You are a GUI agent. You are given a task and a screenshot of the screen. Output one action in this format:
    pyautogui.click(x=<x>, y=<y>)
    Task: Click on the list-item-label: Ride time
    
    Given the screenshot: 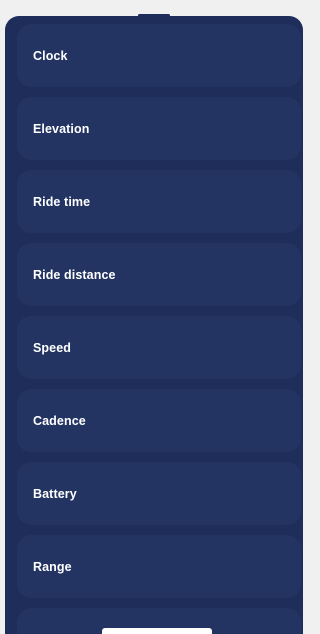 What is the action you would take?
    pyautogui.click(x=62, y=201)
    